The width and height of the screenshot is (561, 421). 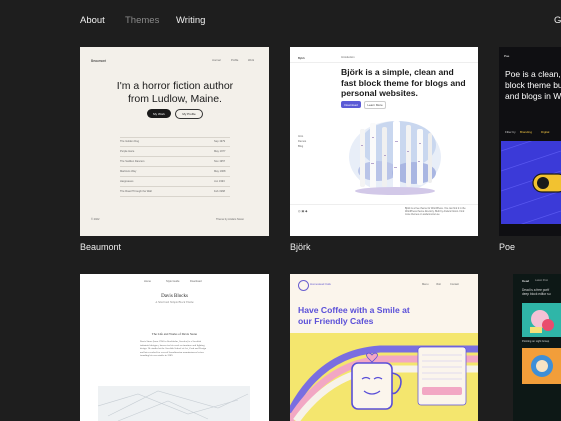 I want to click on social-icons: ◎ ▣ ◆, so click(x=305, y=211).